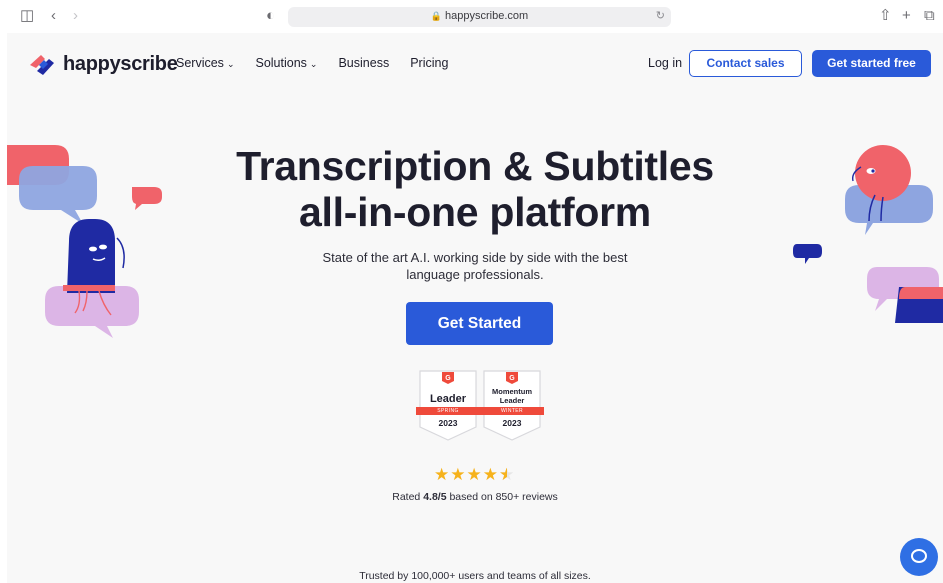 This screenshot has width=943, height=583. I want to click on privacy-shield-icon: ◐, so click(270, 16).